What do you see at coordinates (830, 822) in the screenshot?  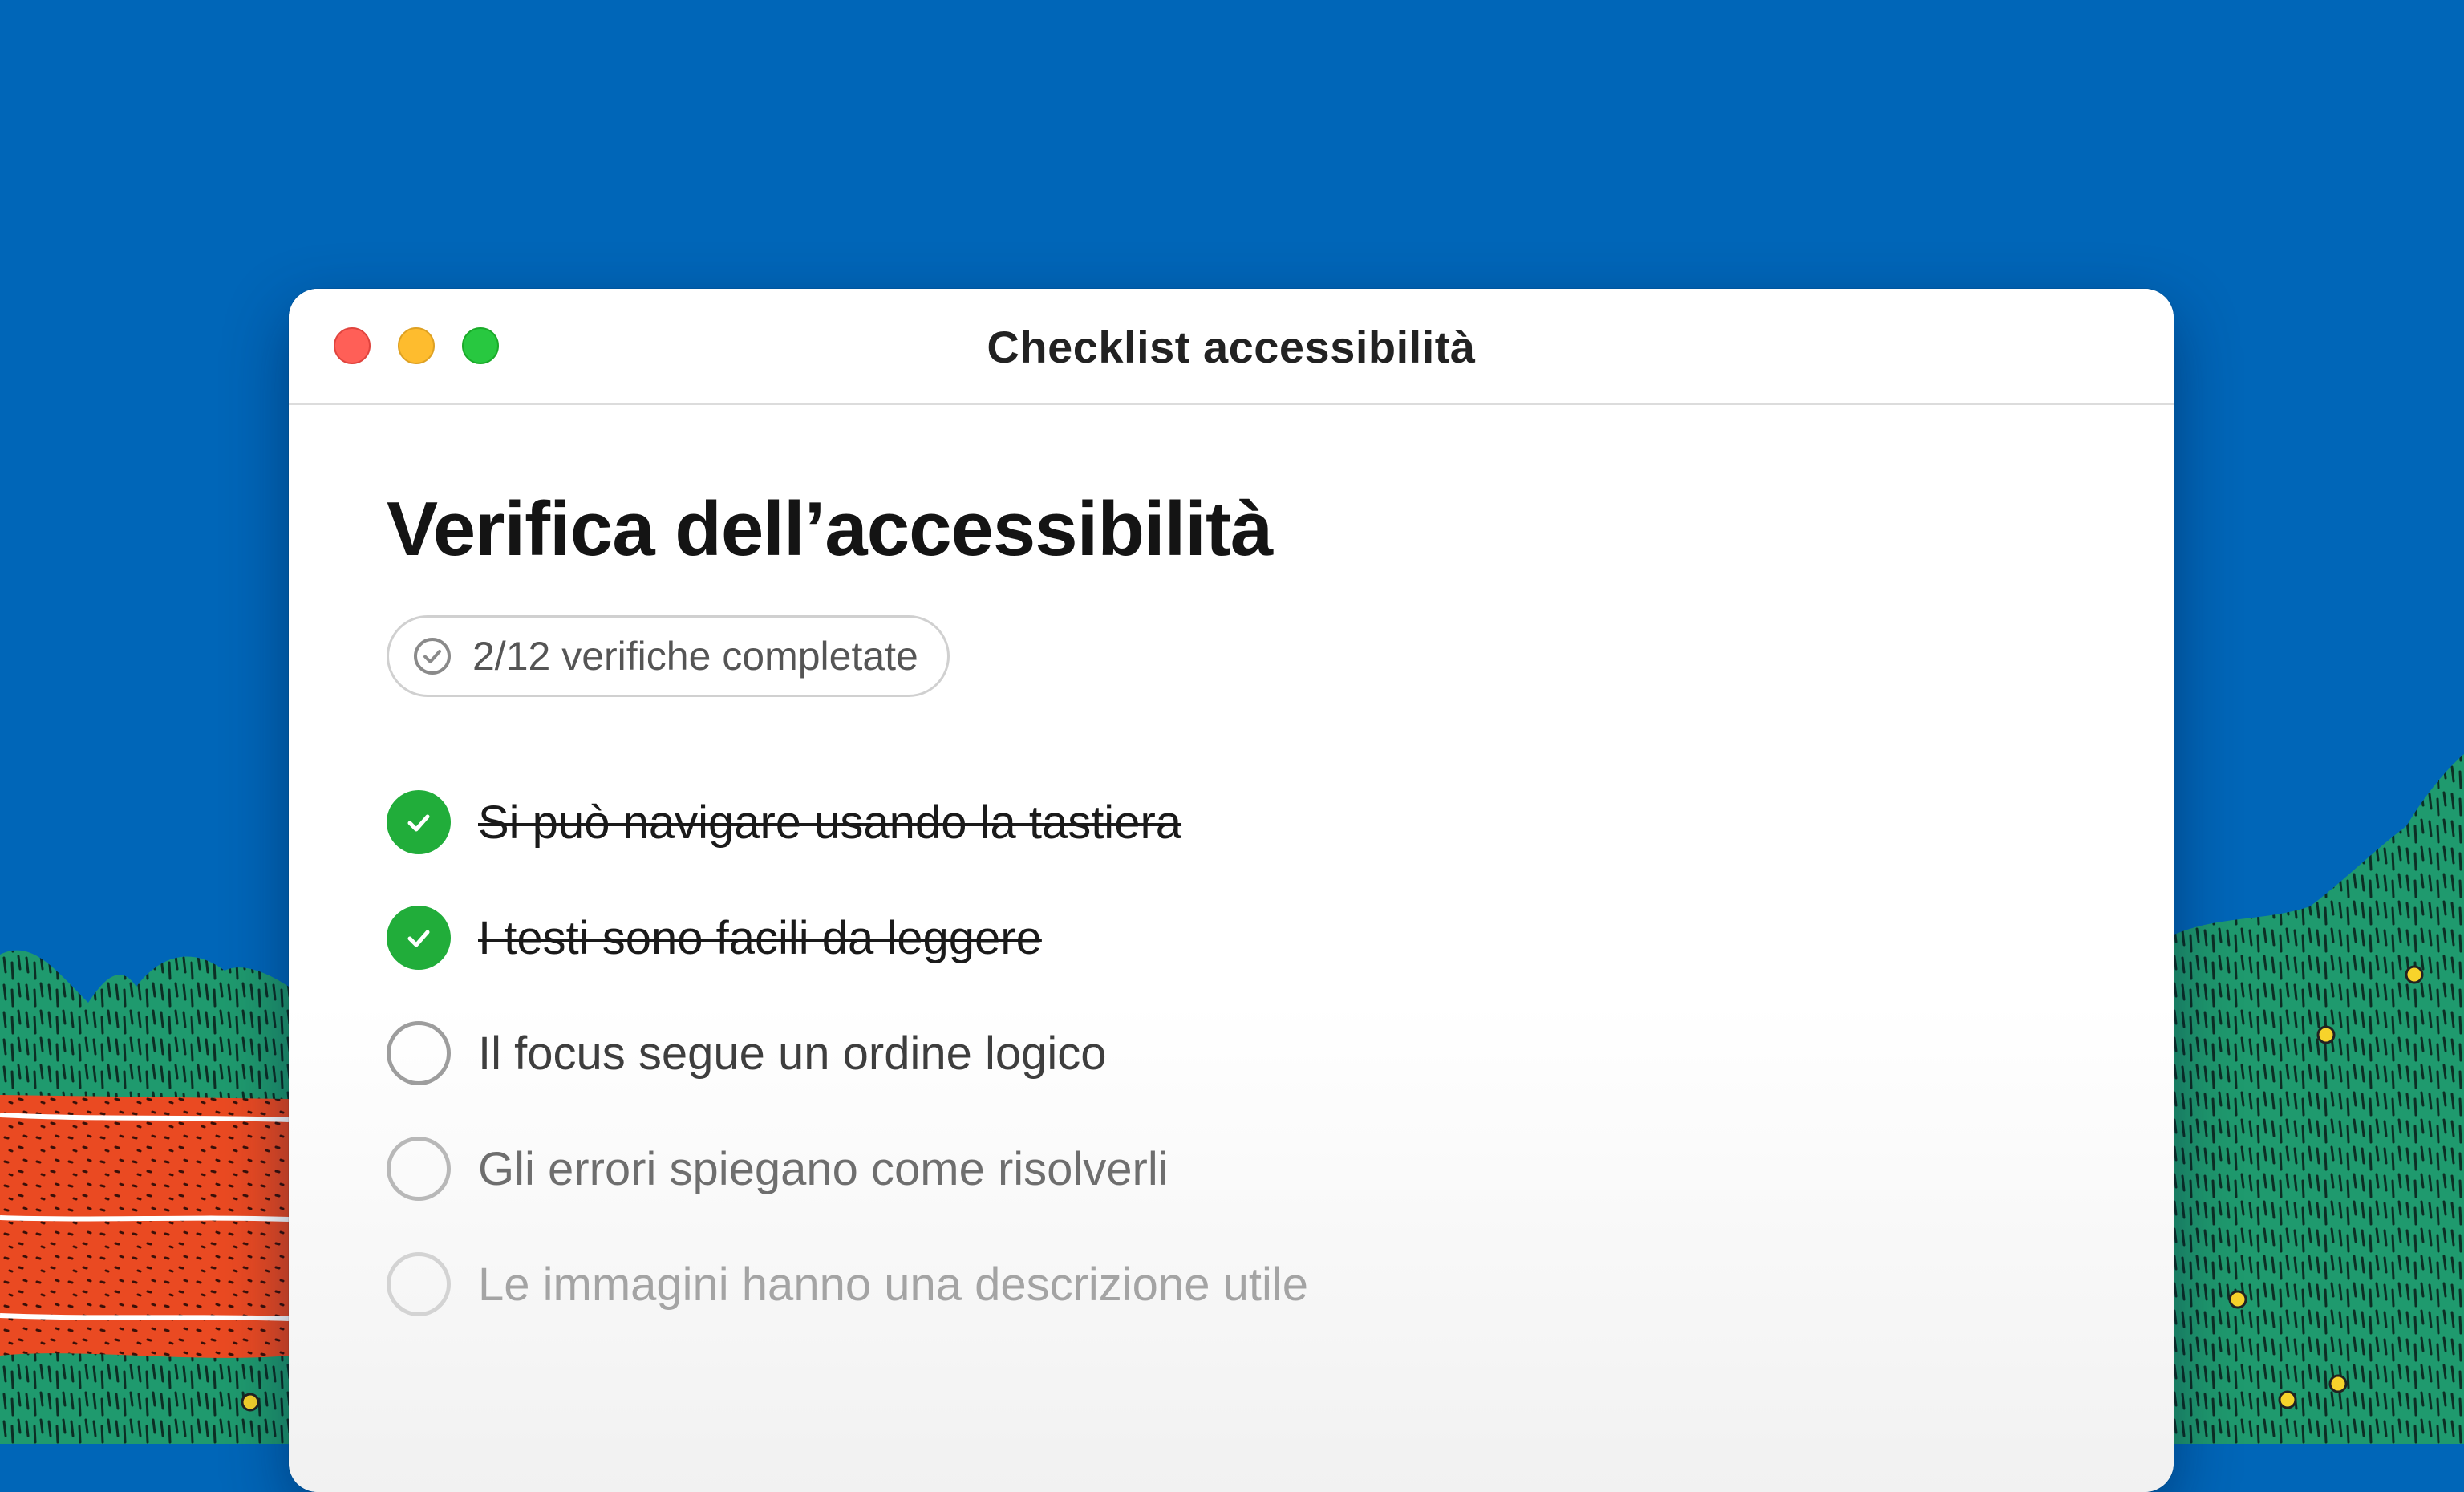 I see `checklist-item-label: Si può navigare usando la tastiera` at bounding box center [830, 822].